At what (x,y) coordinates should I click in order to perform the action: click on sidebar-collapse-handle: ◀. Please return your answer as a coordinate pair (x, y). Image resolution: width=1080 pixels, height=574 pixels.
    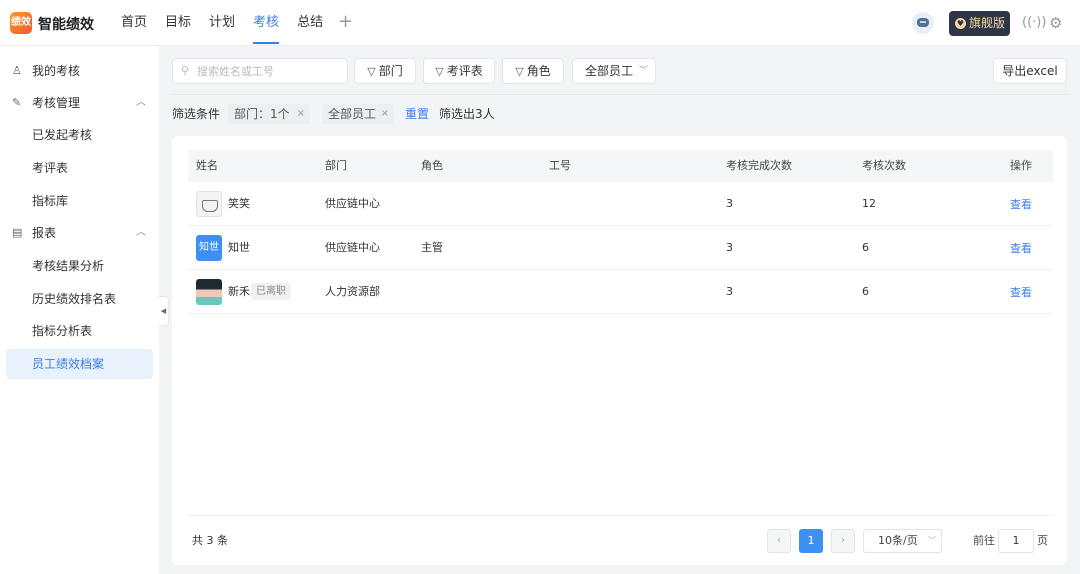
    Looking at the image, I should click on (164, 311).